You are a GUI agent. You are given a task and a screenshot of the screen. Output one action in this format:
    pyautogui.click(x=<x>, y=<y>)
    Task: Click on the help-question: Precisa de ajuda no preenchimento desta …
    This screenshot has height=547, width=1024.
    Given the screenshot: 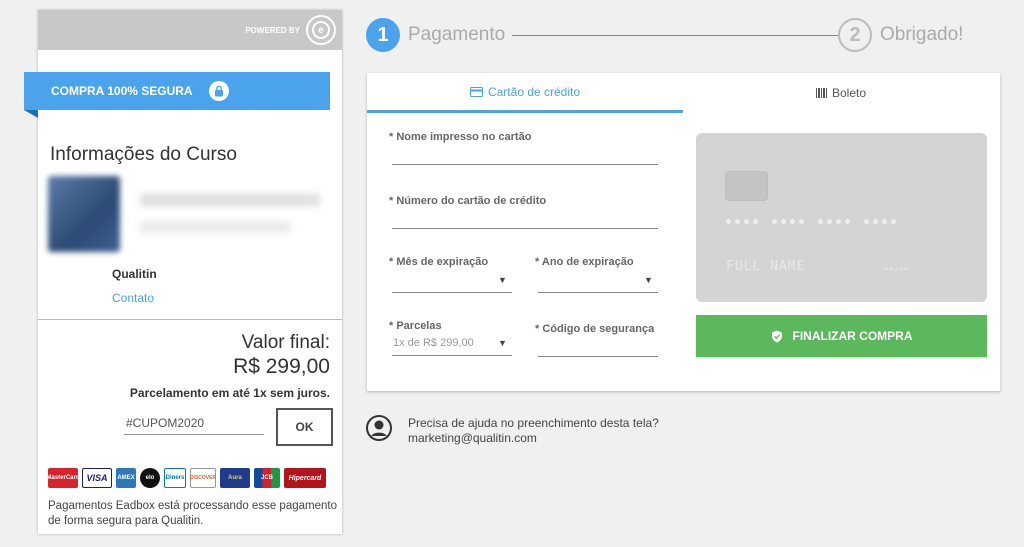 What is the action you would take?
    pyautogui.click(x=533, y=423)
    